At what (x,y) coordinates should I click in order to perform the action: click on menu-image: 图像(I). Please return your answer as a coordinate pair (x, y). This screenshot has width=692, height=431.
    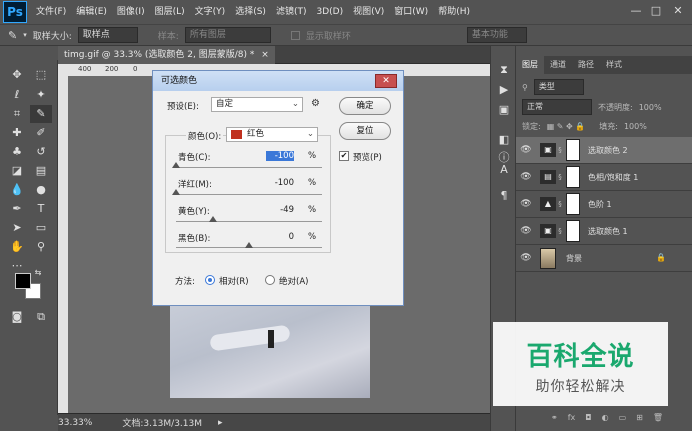
    Looking at the image, I should click on (131, 12).